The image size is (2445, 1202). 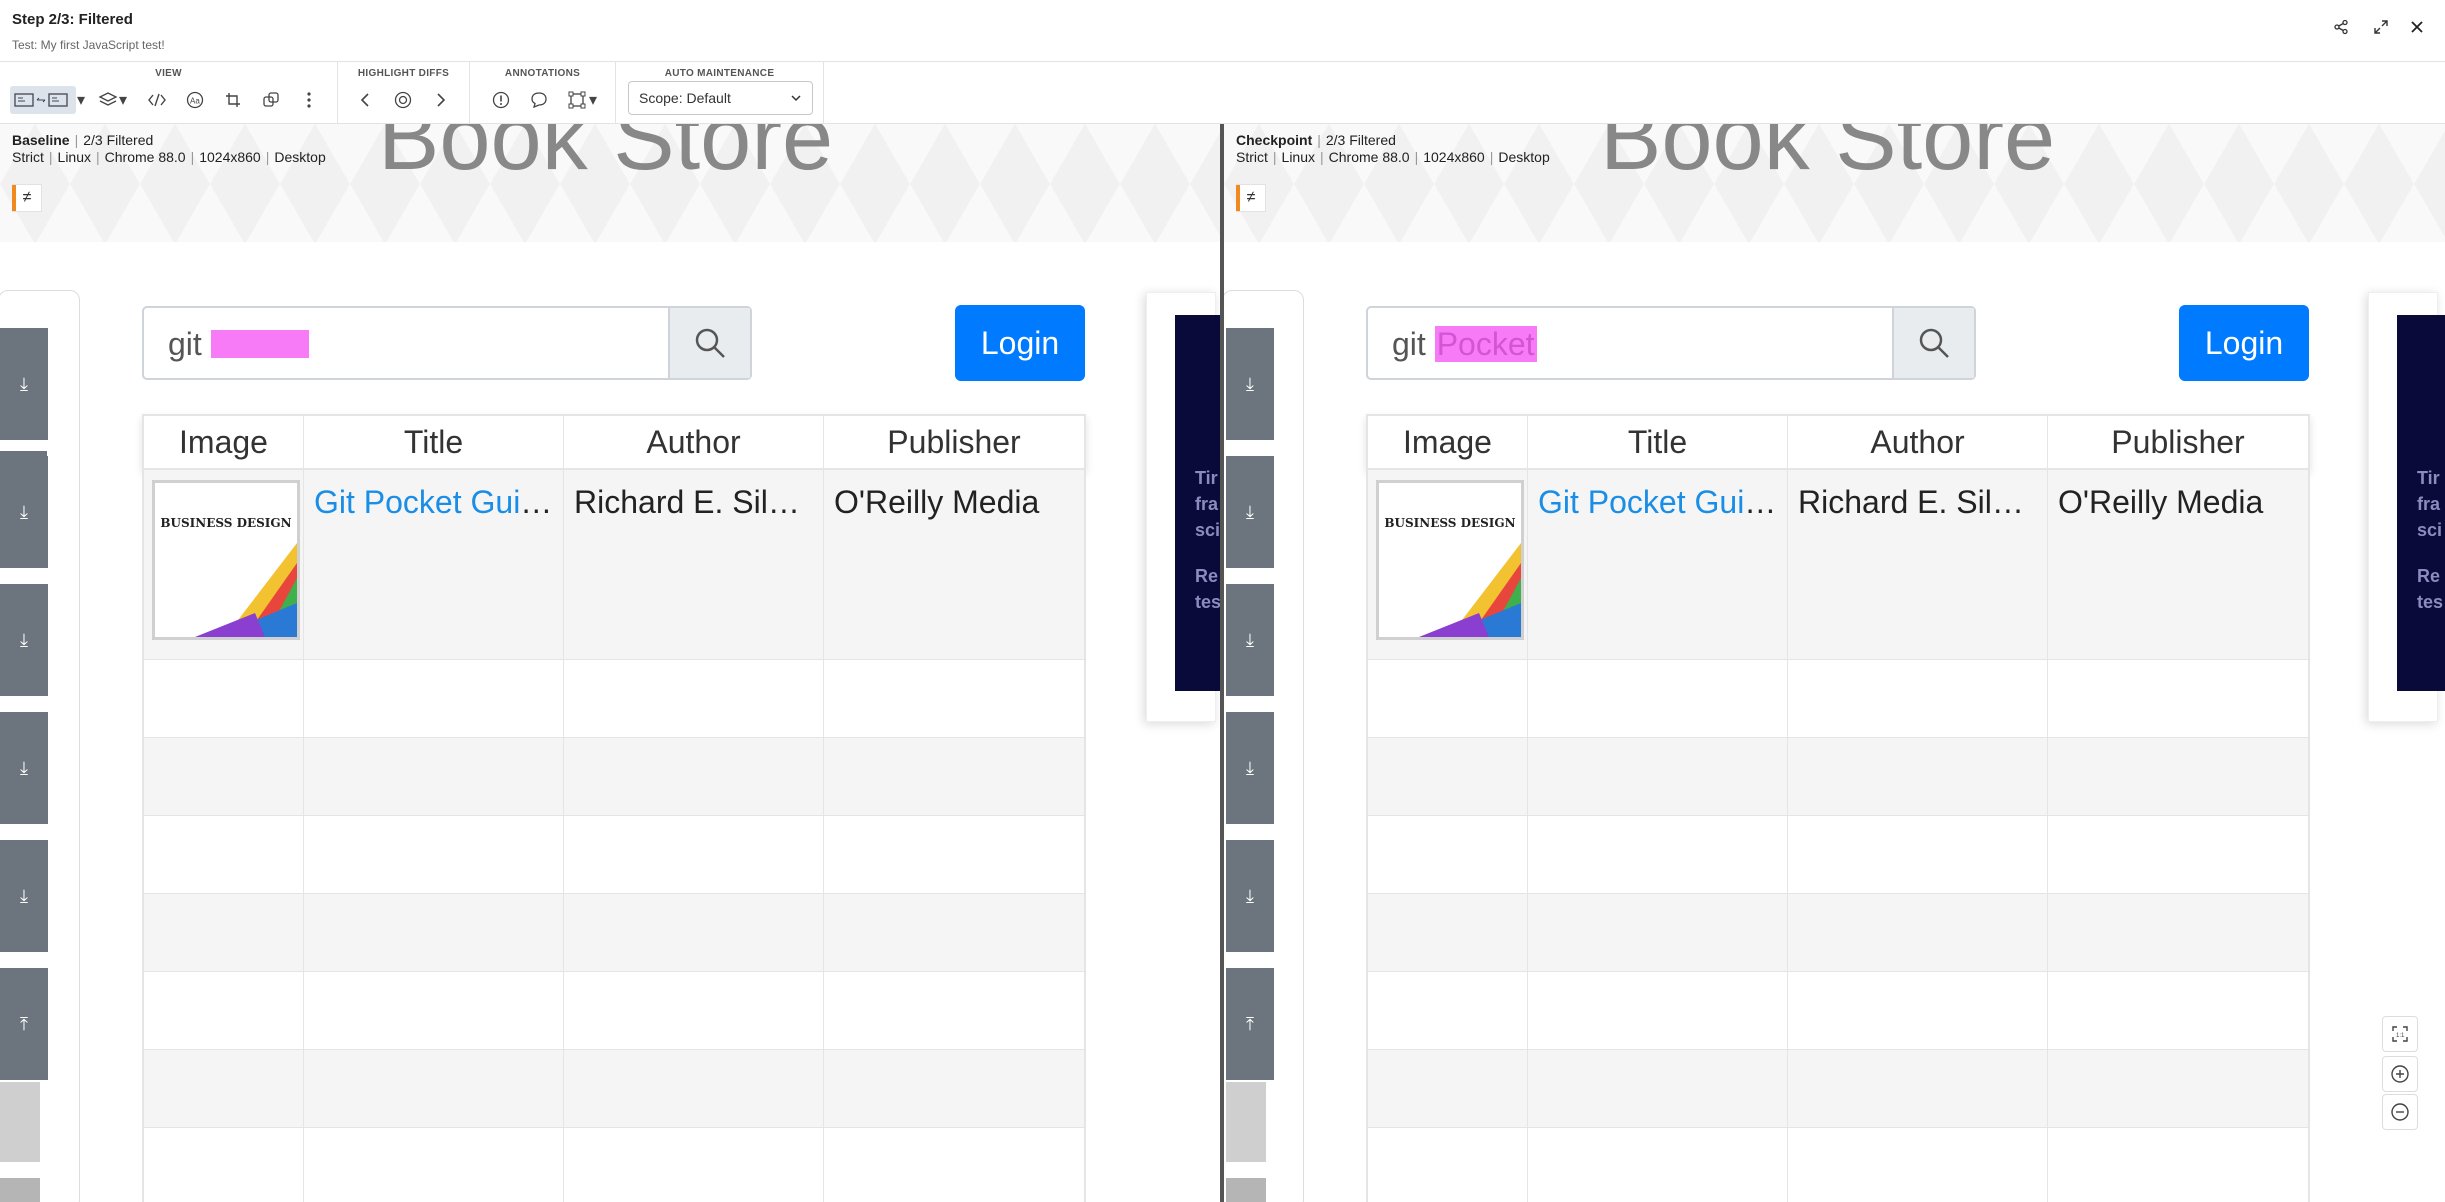 I want to click on search-box: git Pocket, so click(x=1671, y=343).